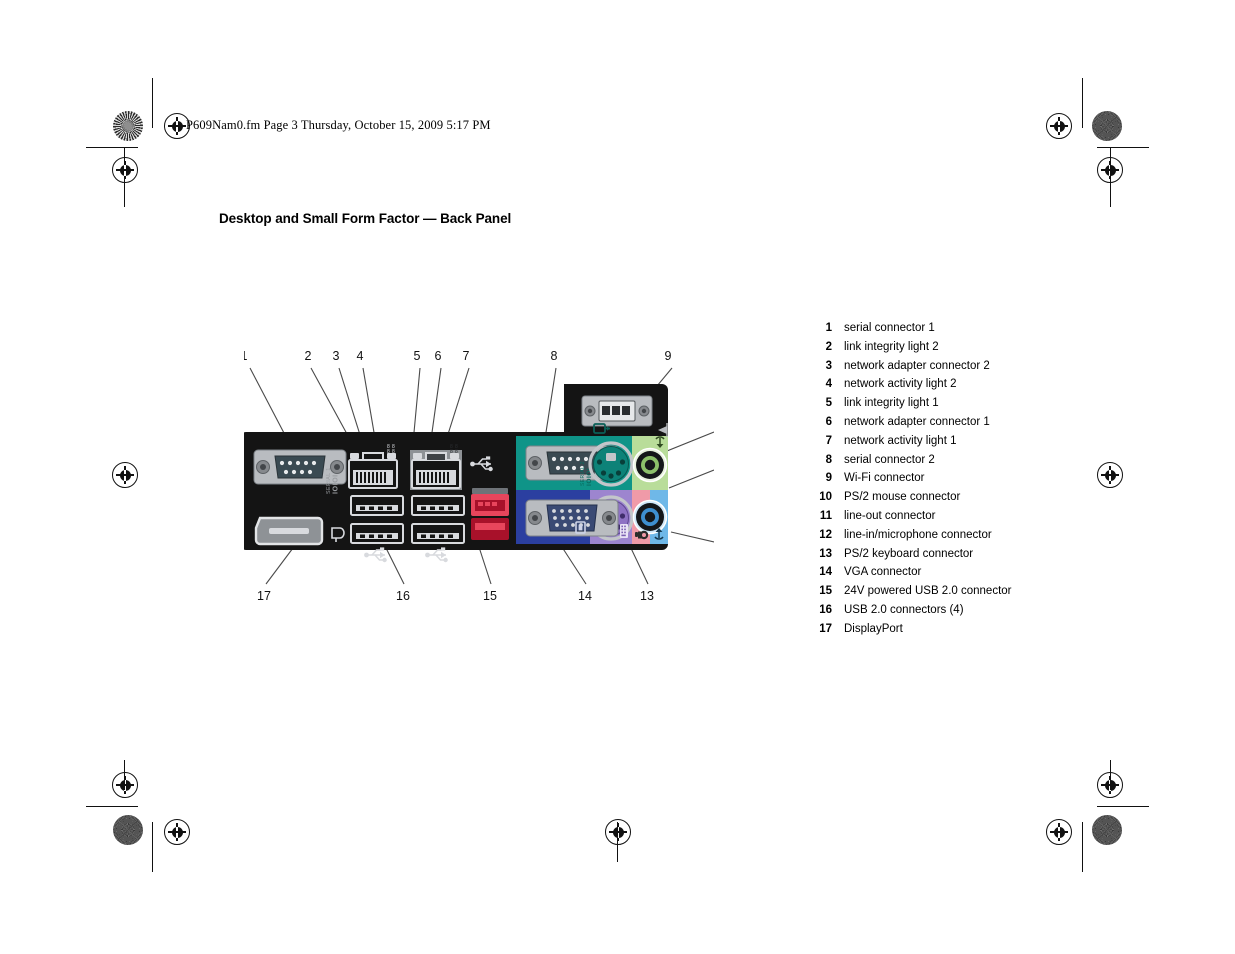 The image size is (1235, 954). I want to click on keyboard-icon, so click(624, 531).